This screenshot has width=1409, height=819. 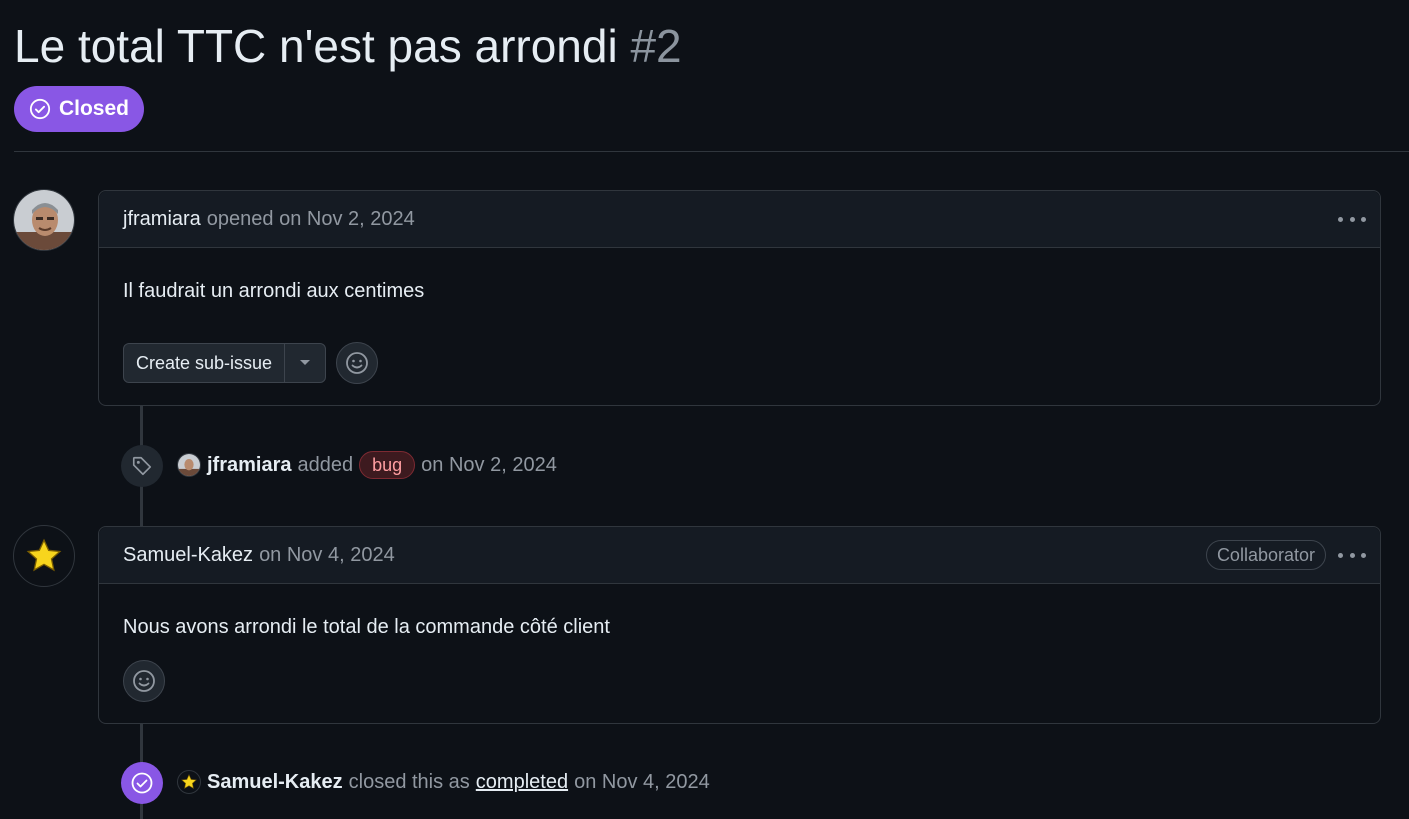 What do you see at coordinates (93, 108) in the screenshot?
I see `status-label: Closed` at bounding box center [93, 108].